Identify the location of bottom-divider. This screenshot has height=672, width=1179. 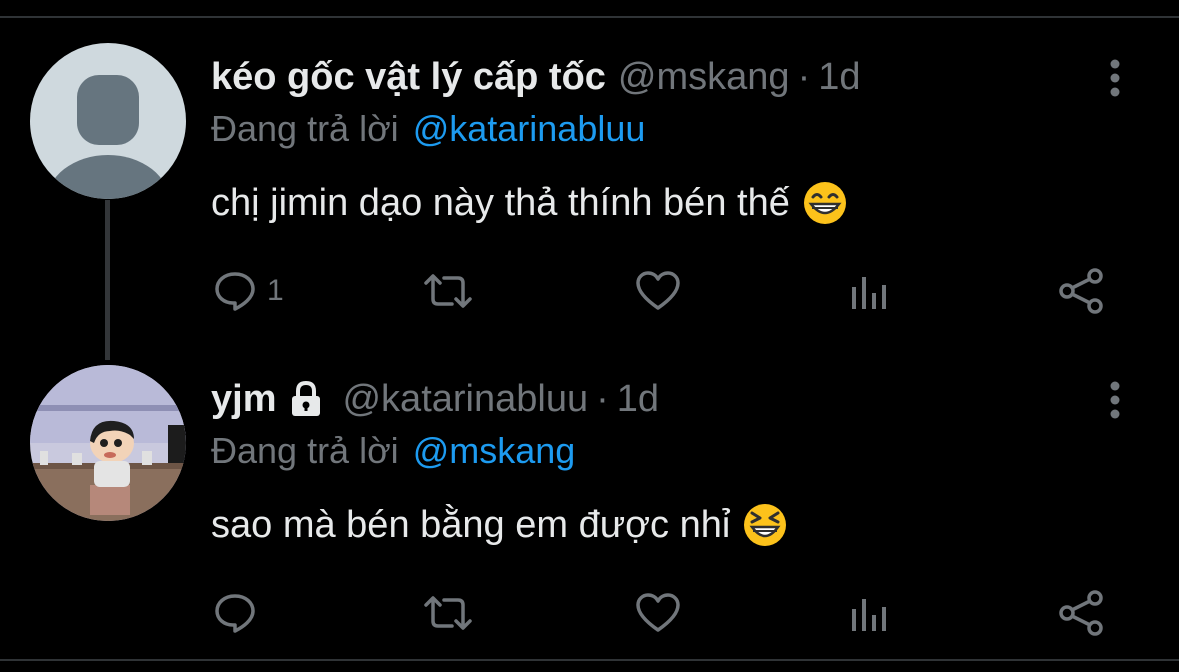
(589, 660).